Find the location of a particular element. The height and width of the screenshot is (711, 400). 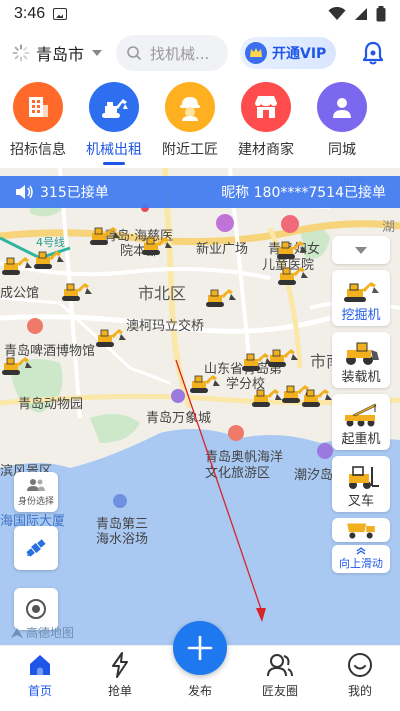

machine-type-panel: 挖掘机 装载机 起重机 叉车 is located at coordinates (361, 389).